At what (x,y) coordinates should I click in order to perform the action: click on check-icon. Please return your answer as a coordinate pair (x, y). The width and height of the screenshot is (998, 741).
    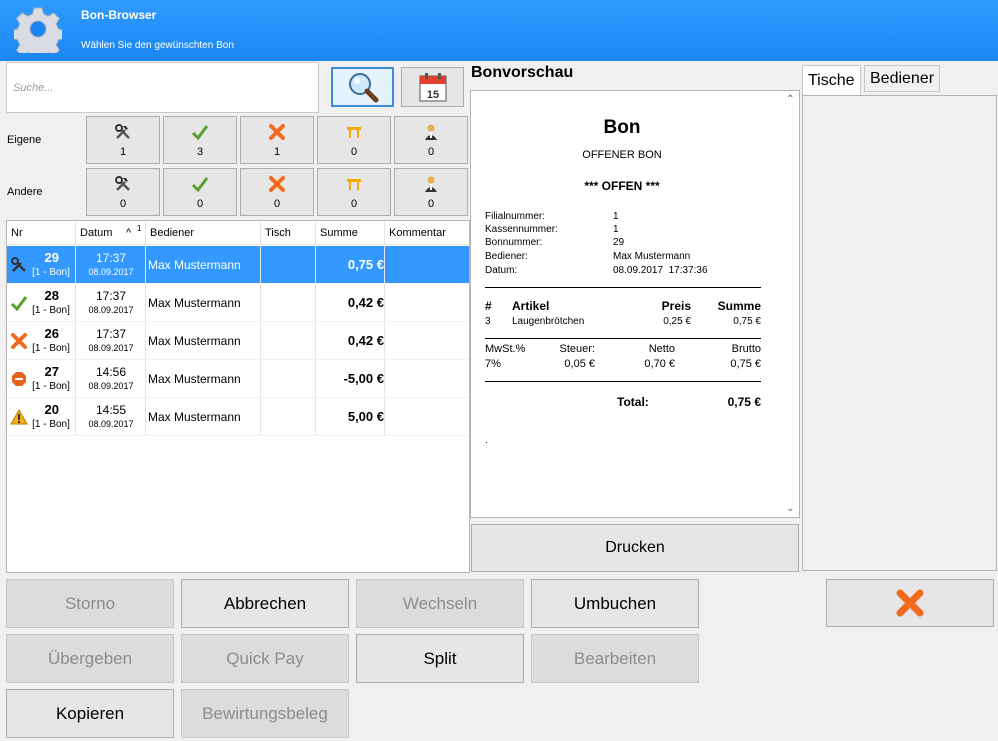
    Looking at the image, I should click on (200, 184).